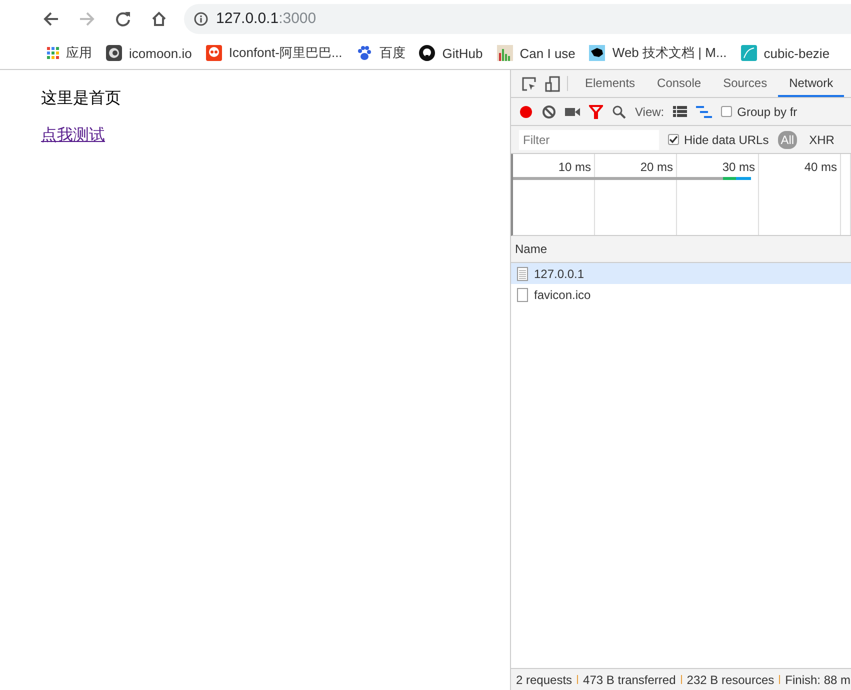 The image size is (851, 690). Describe the element at coordinates (526, 111) in the screenshot. I see `record-button` at that location.